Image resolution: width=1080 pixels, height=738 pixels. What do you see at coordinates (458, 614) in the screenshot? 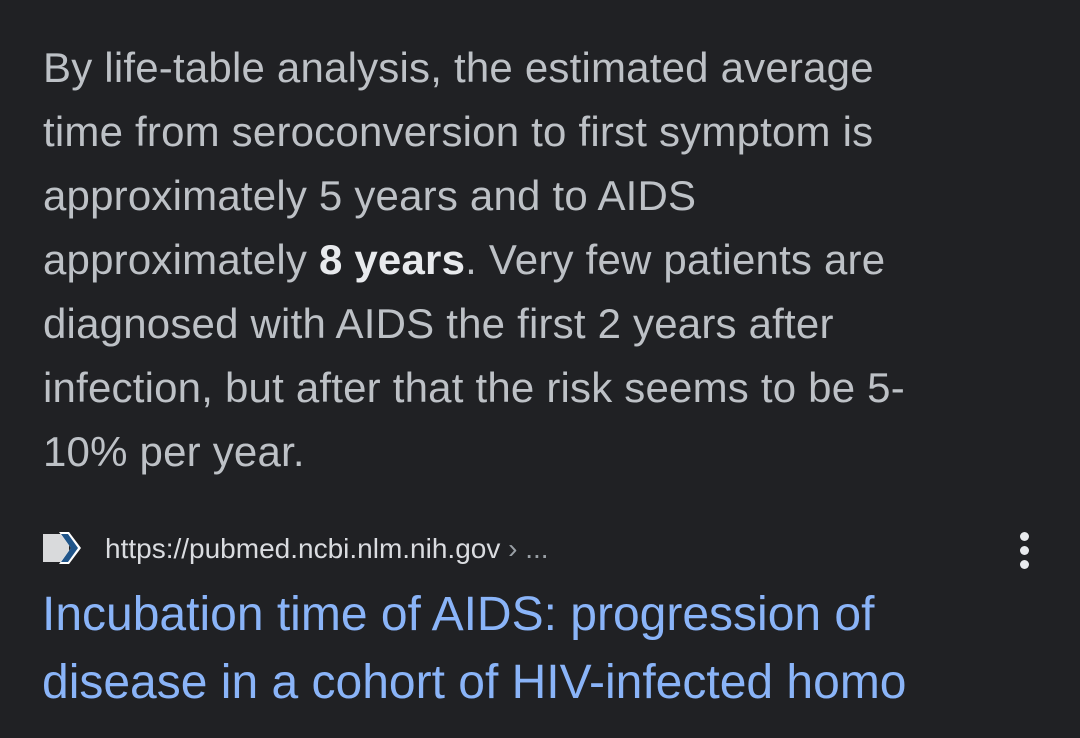
I see `result-title-line: Incubation time of AIDS: progression of` at bounding box center [458, 614].